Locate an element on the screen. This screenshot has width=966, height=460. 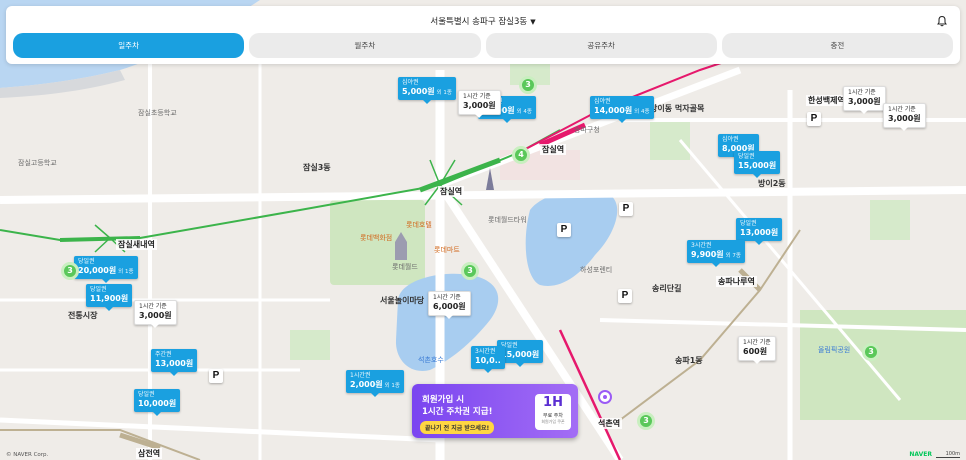
place-meokja: 방이동 먹자골목 is located at coordinates (677, 108).